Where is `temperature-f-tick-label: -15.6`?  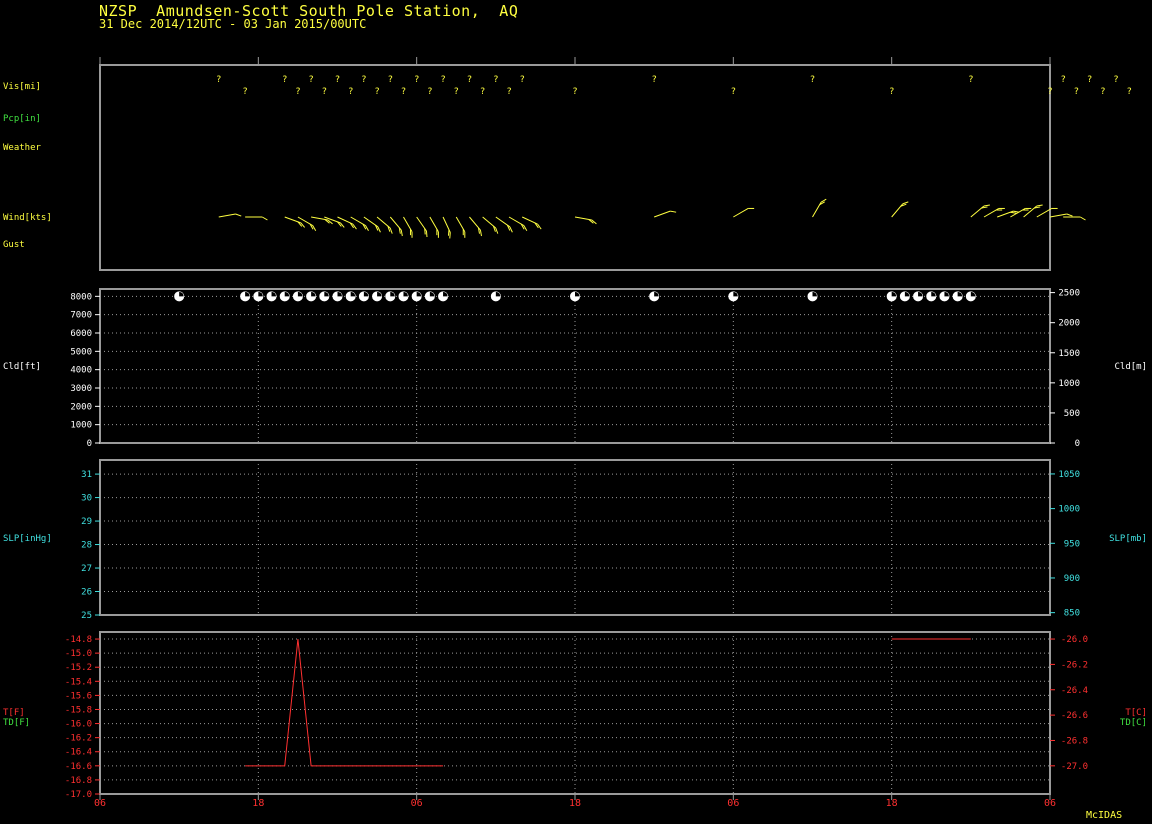 temperature-f-tick-label: -15.6 is located at coordinates (78, 696).